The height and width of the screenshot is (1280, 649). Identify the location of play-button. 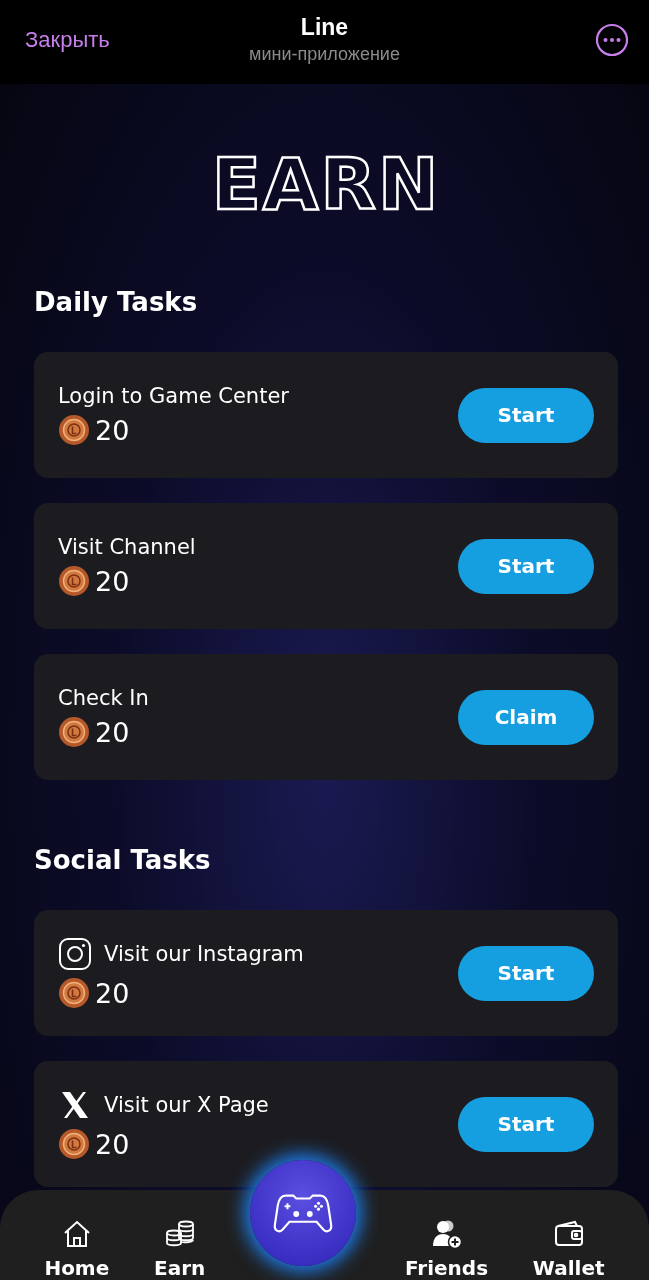
(303, 1213).